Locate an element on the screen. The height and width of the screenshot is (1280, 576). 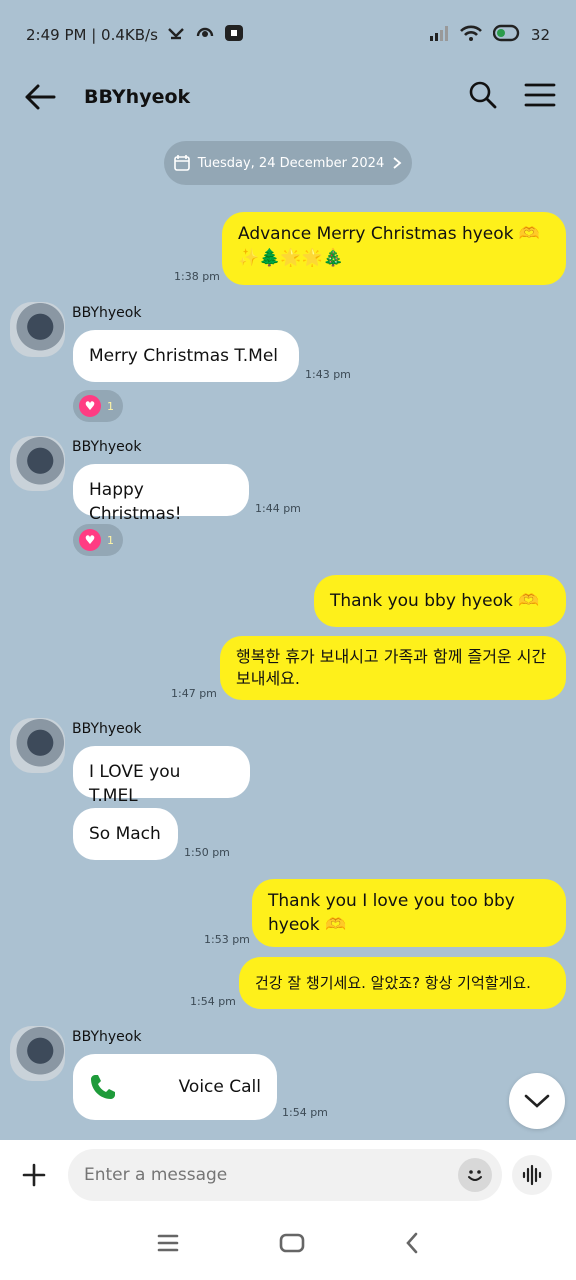
message-bubble-received: Happy Christmas! is located at coordinates (161, 494).